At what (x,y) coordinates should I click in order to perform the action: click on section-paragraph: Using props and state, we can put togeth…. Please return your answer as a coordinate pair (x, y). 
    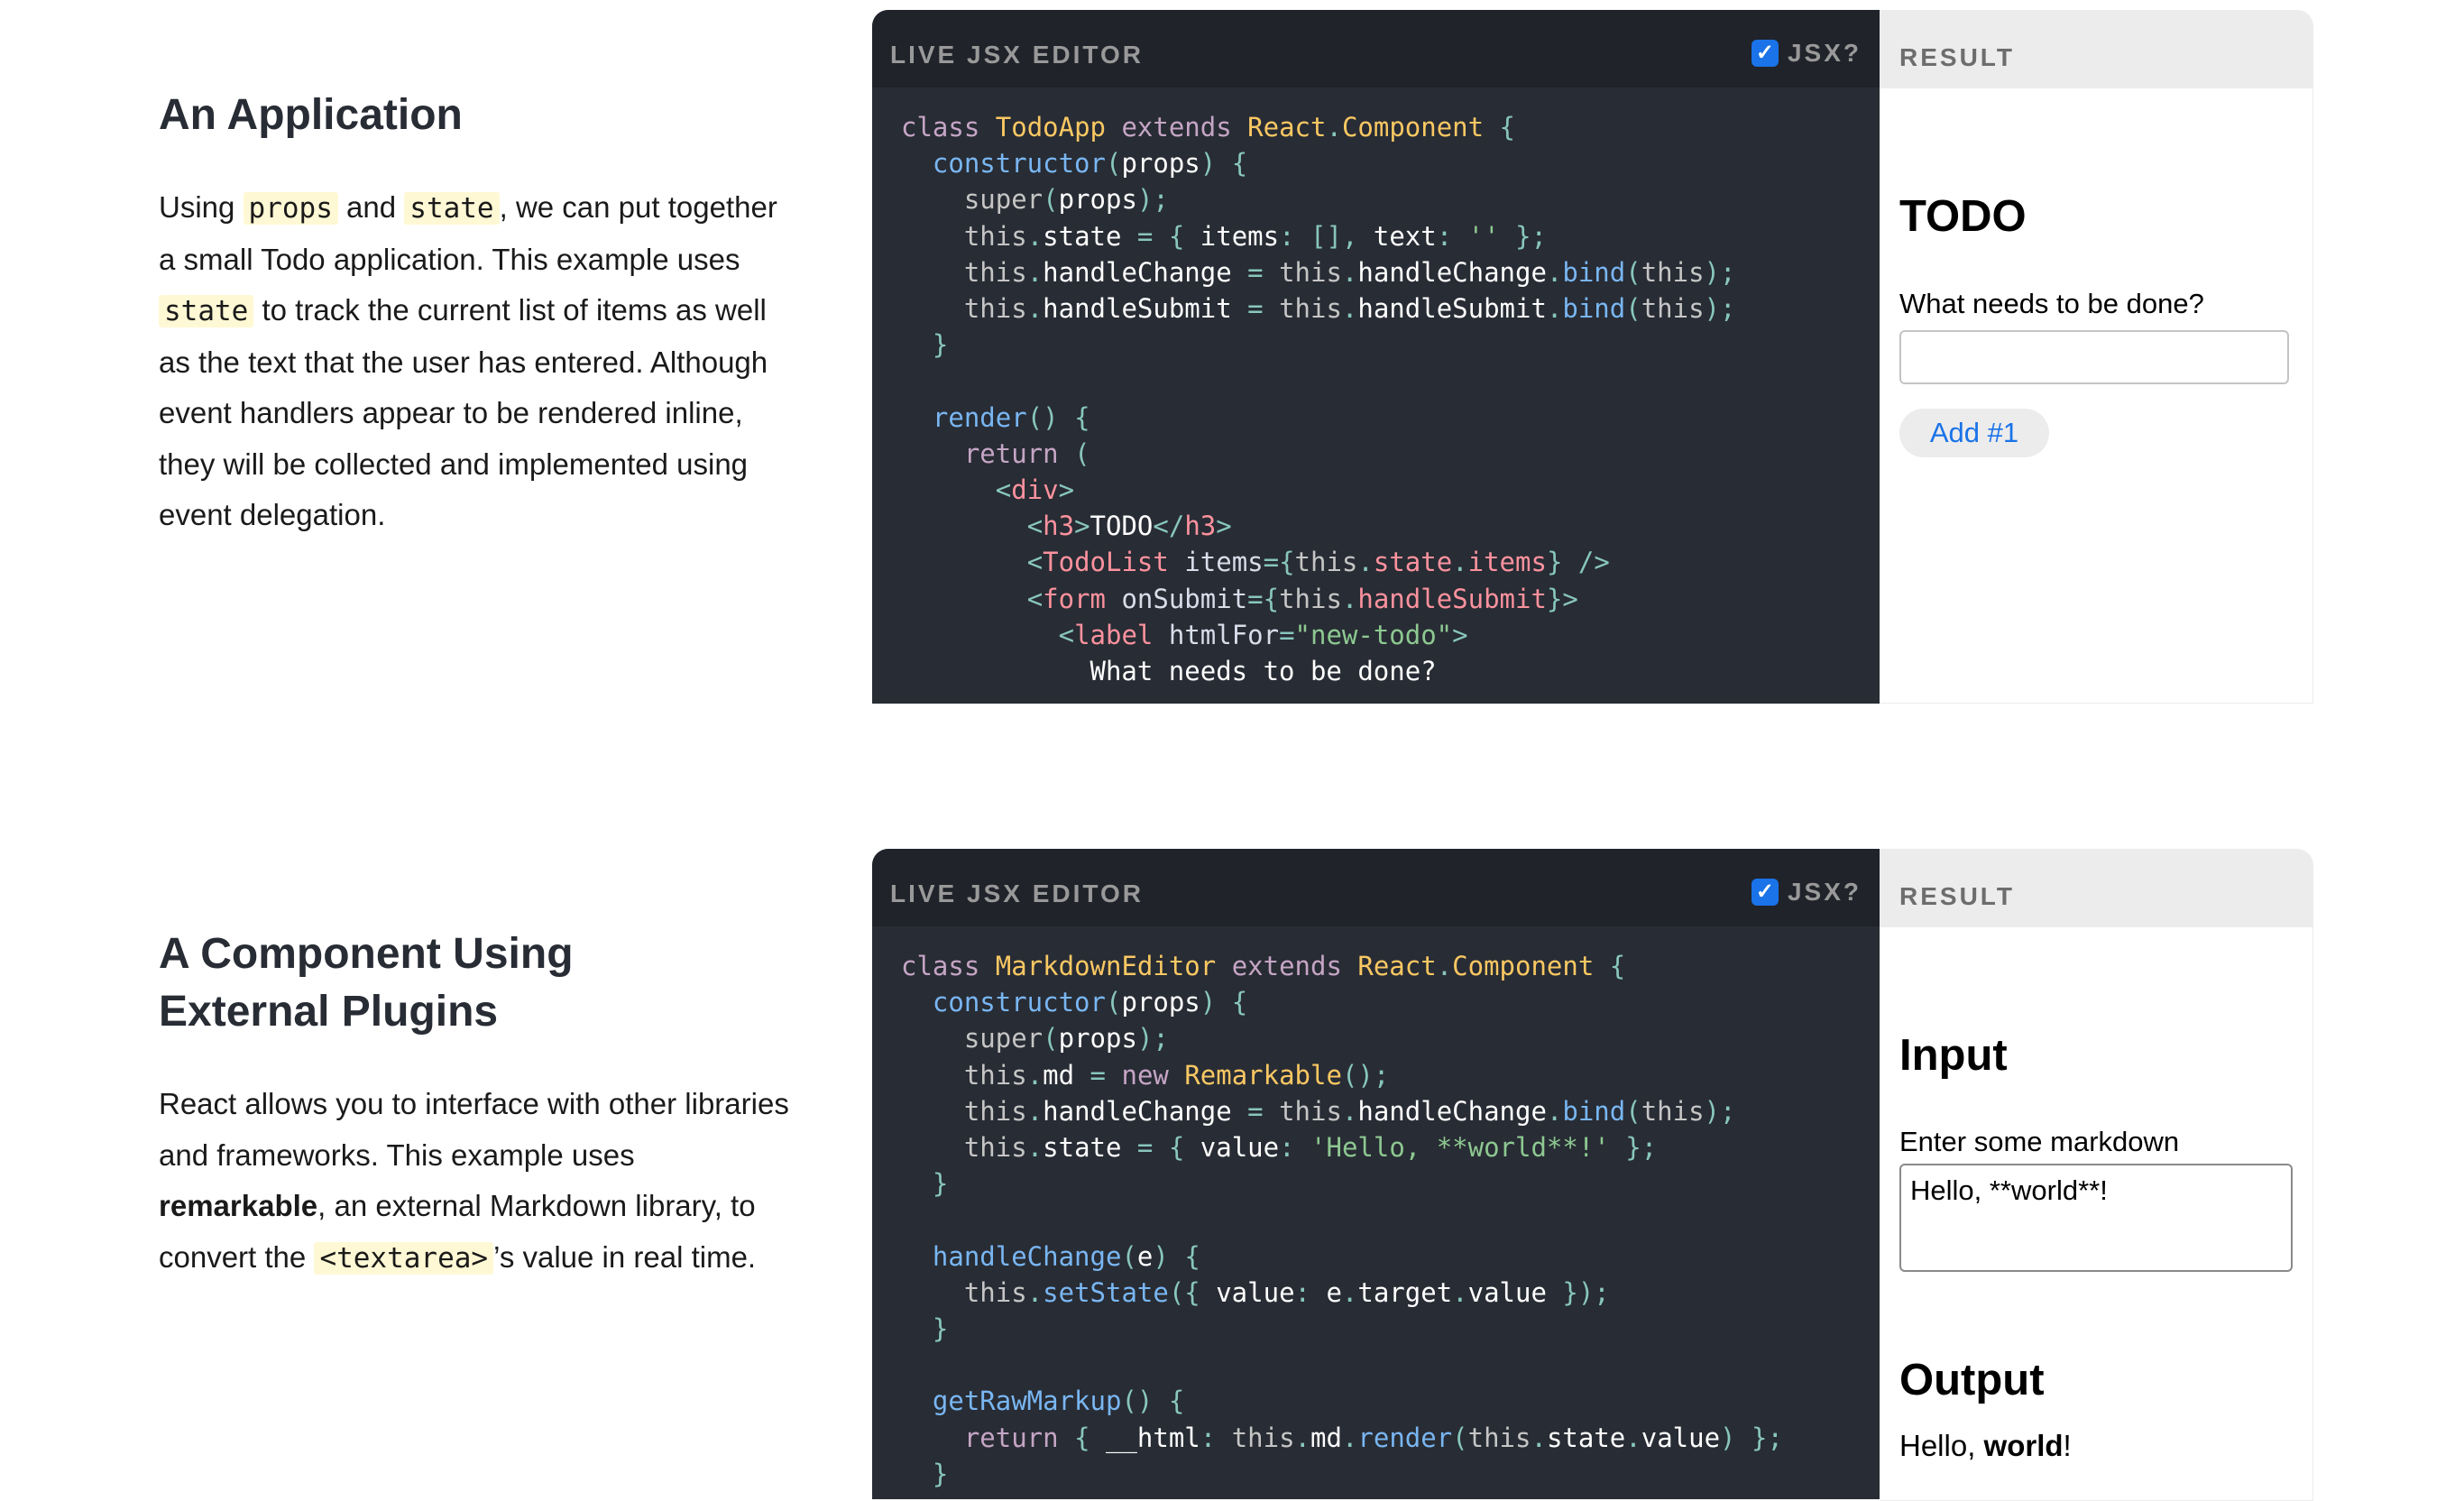
    Looking at the image, I should click on (475, 362).